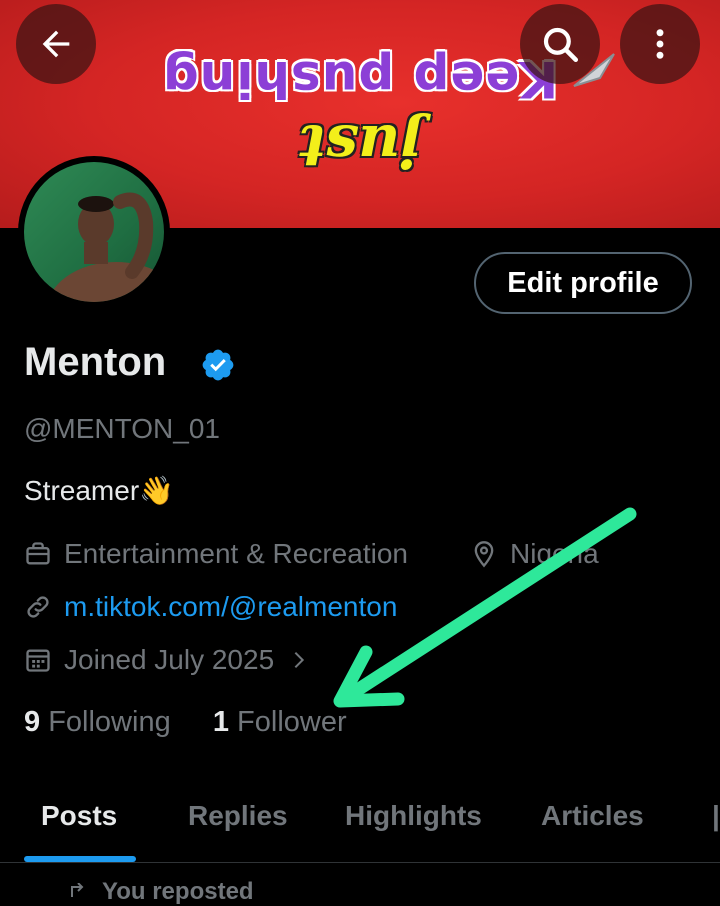  I want to click on briefcase-icon, so click(38, 553).